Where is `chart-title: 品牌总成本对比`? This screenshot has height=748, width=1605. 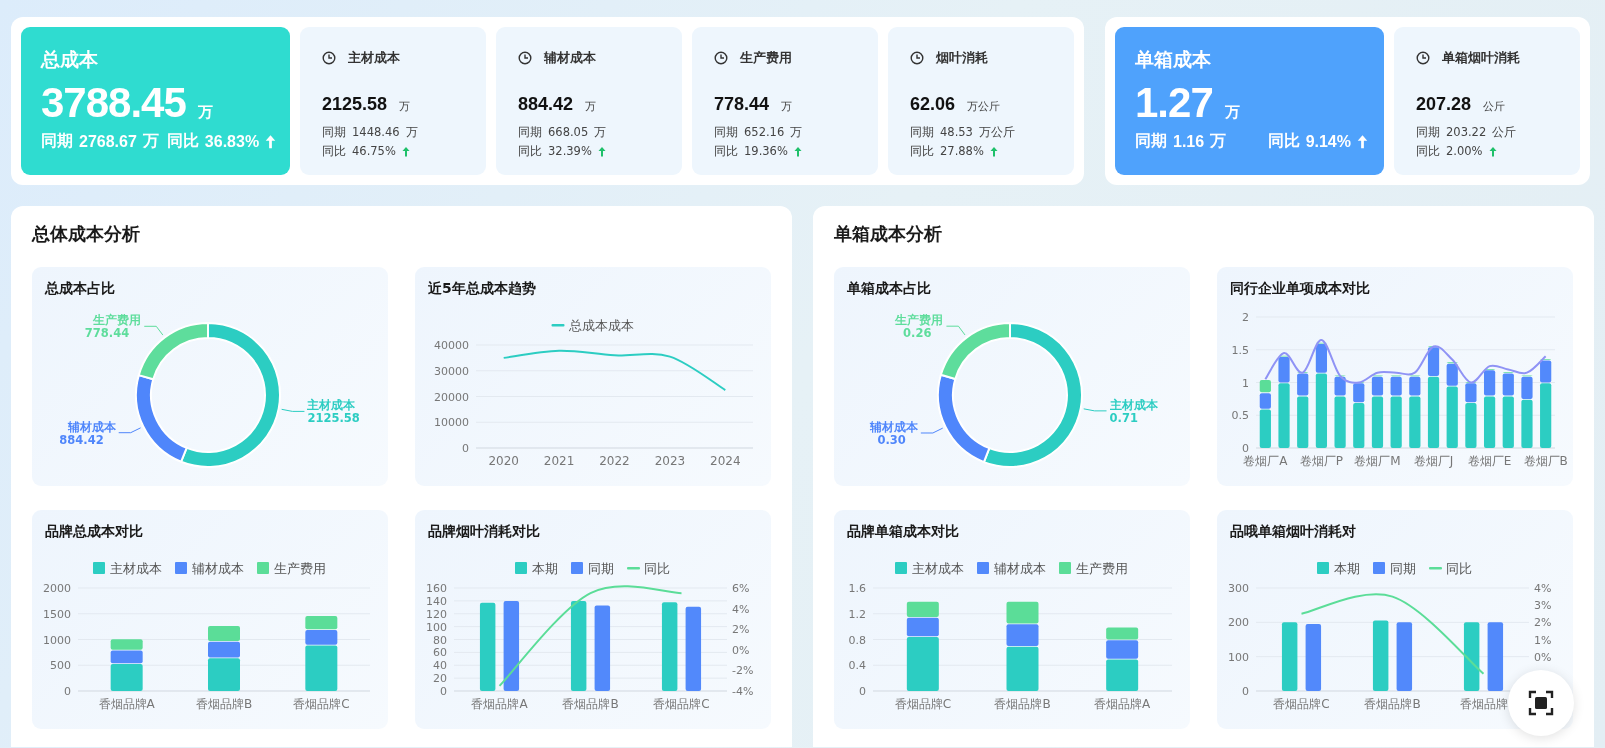 chart-title: 品牌总成本对比 is located at coordinates (94, 531).